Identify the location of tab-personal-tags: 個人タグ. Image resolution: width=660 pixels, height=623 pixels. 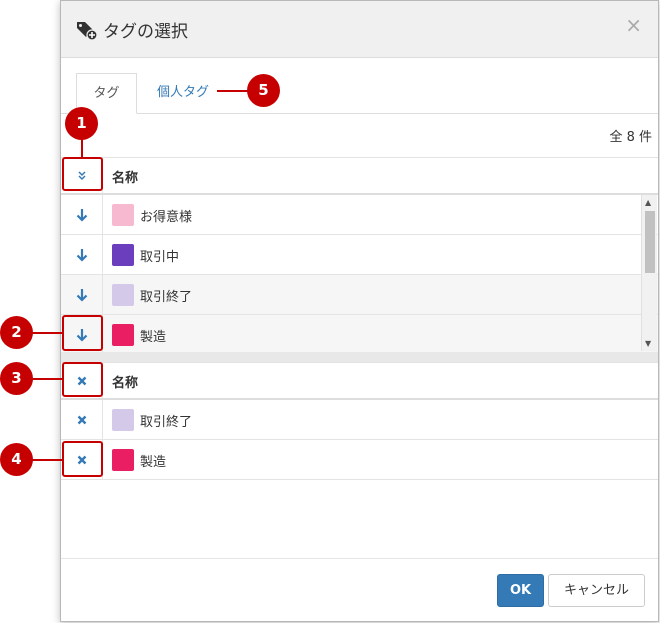
(183, 93).